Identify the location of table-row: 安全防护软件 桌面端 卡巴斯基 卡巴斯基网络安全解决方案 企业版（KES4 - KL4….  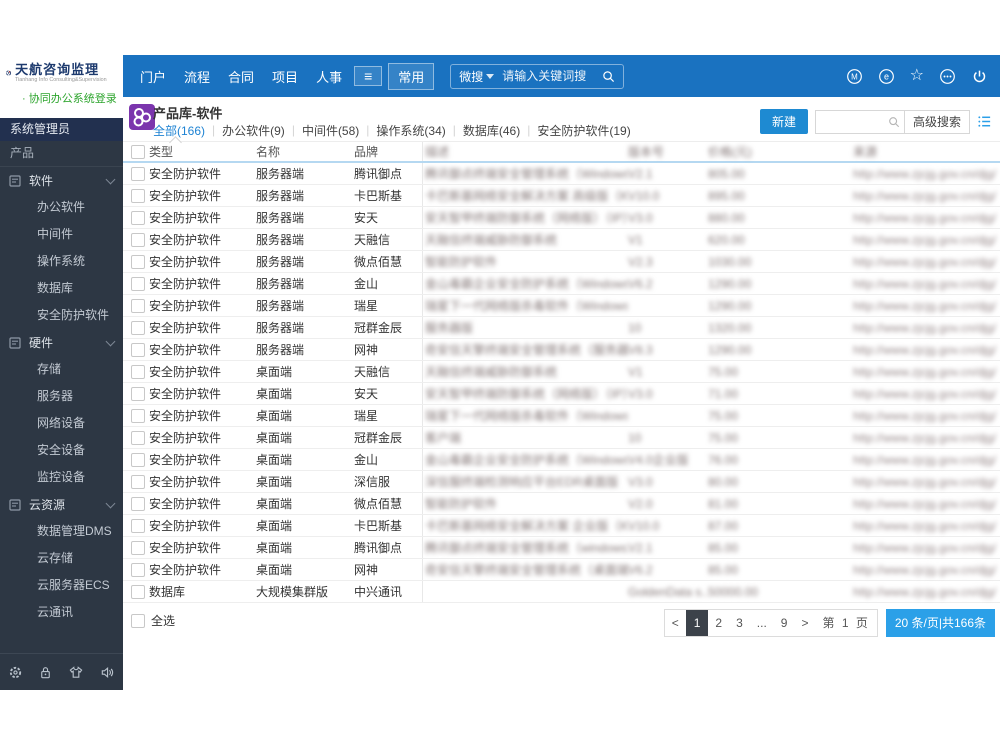
(561, 526).